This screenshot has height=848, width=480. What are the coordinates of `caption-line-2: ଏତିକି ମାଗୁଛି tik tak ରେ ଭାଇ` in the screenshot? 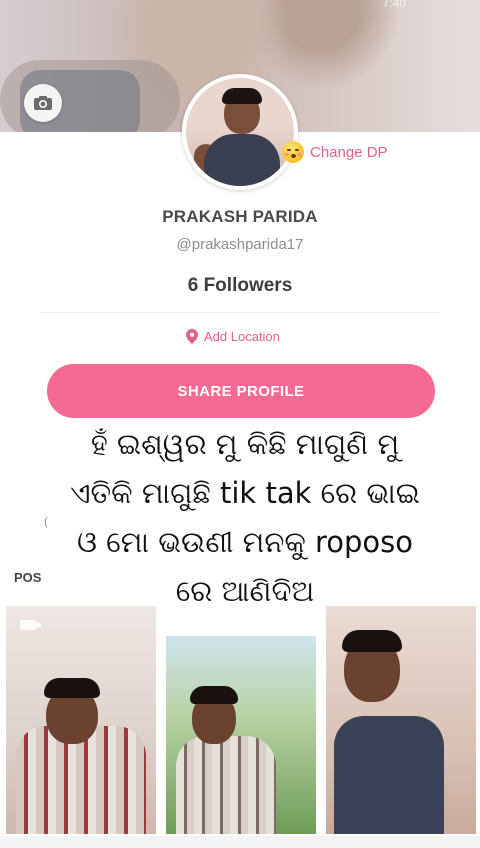 It's located at (245, 493).